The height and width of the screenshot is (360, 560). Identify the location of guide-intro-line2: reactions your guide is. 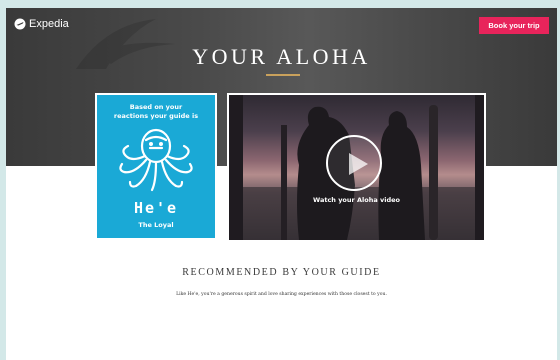
(156, 116).